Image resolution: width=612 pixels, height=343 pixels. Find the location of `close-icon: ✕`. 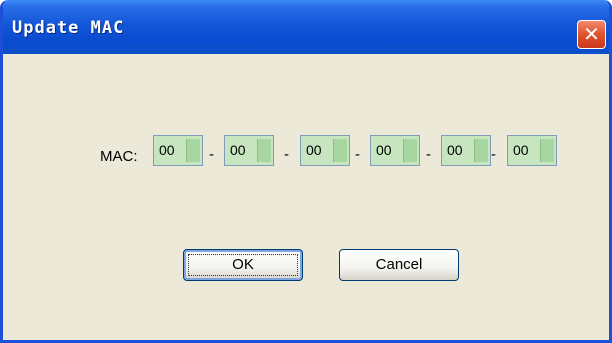

close-icon: ✕ is located at coordinates (591, 34).